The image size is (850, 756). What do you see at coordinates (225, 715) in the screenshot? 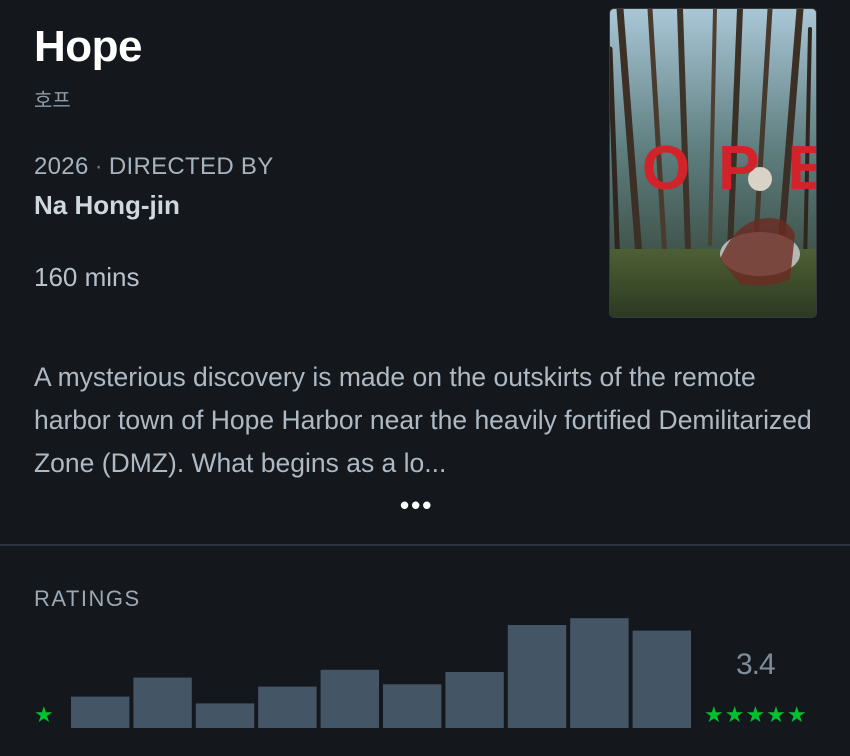
I see `rating-bar-1.5` at bounding box center [225, 715].